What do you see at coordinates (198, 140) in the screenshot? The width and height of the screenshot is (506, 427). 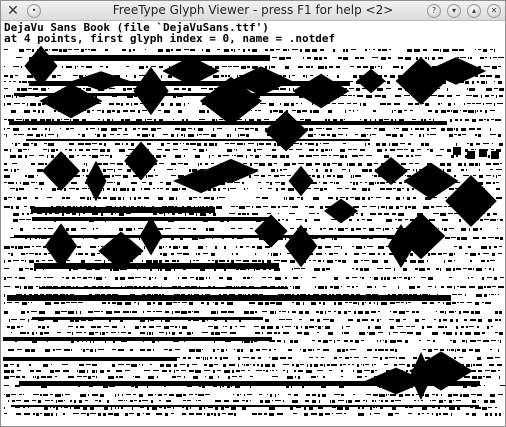 I see `glyph-band` at bounding box center [198, 140].